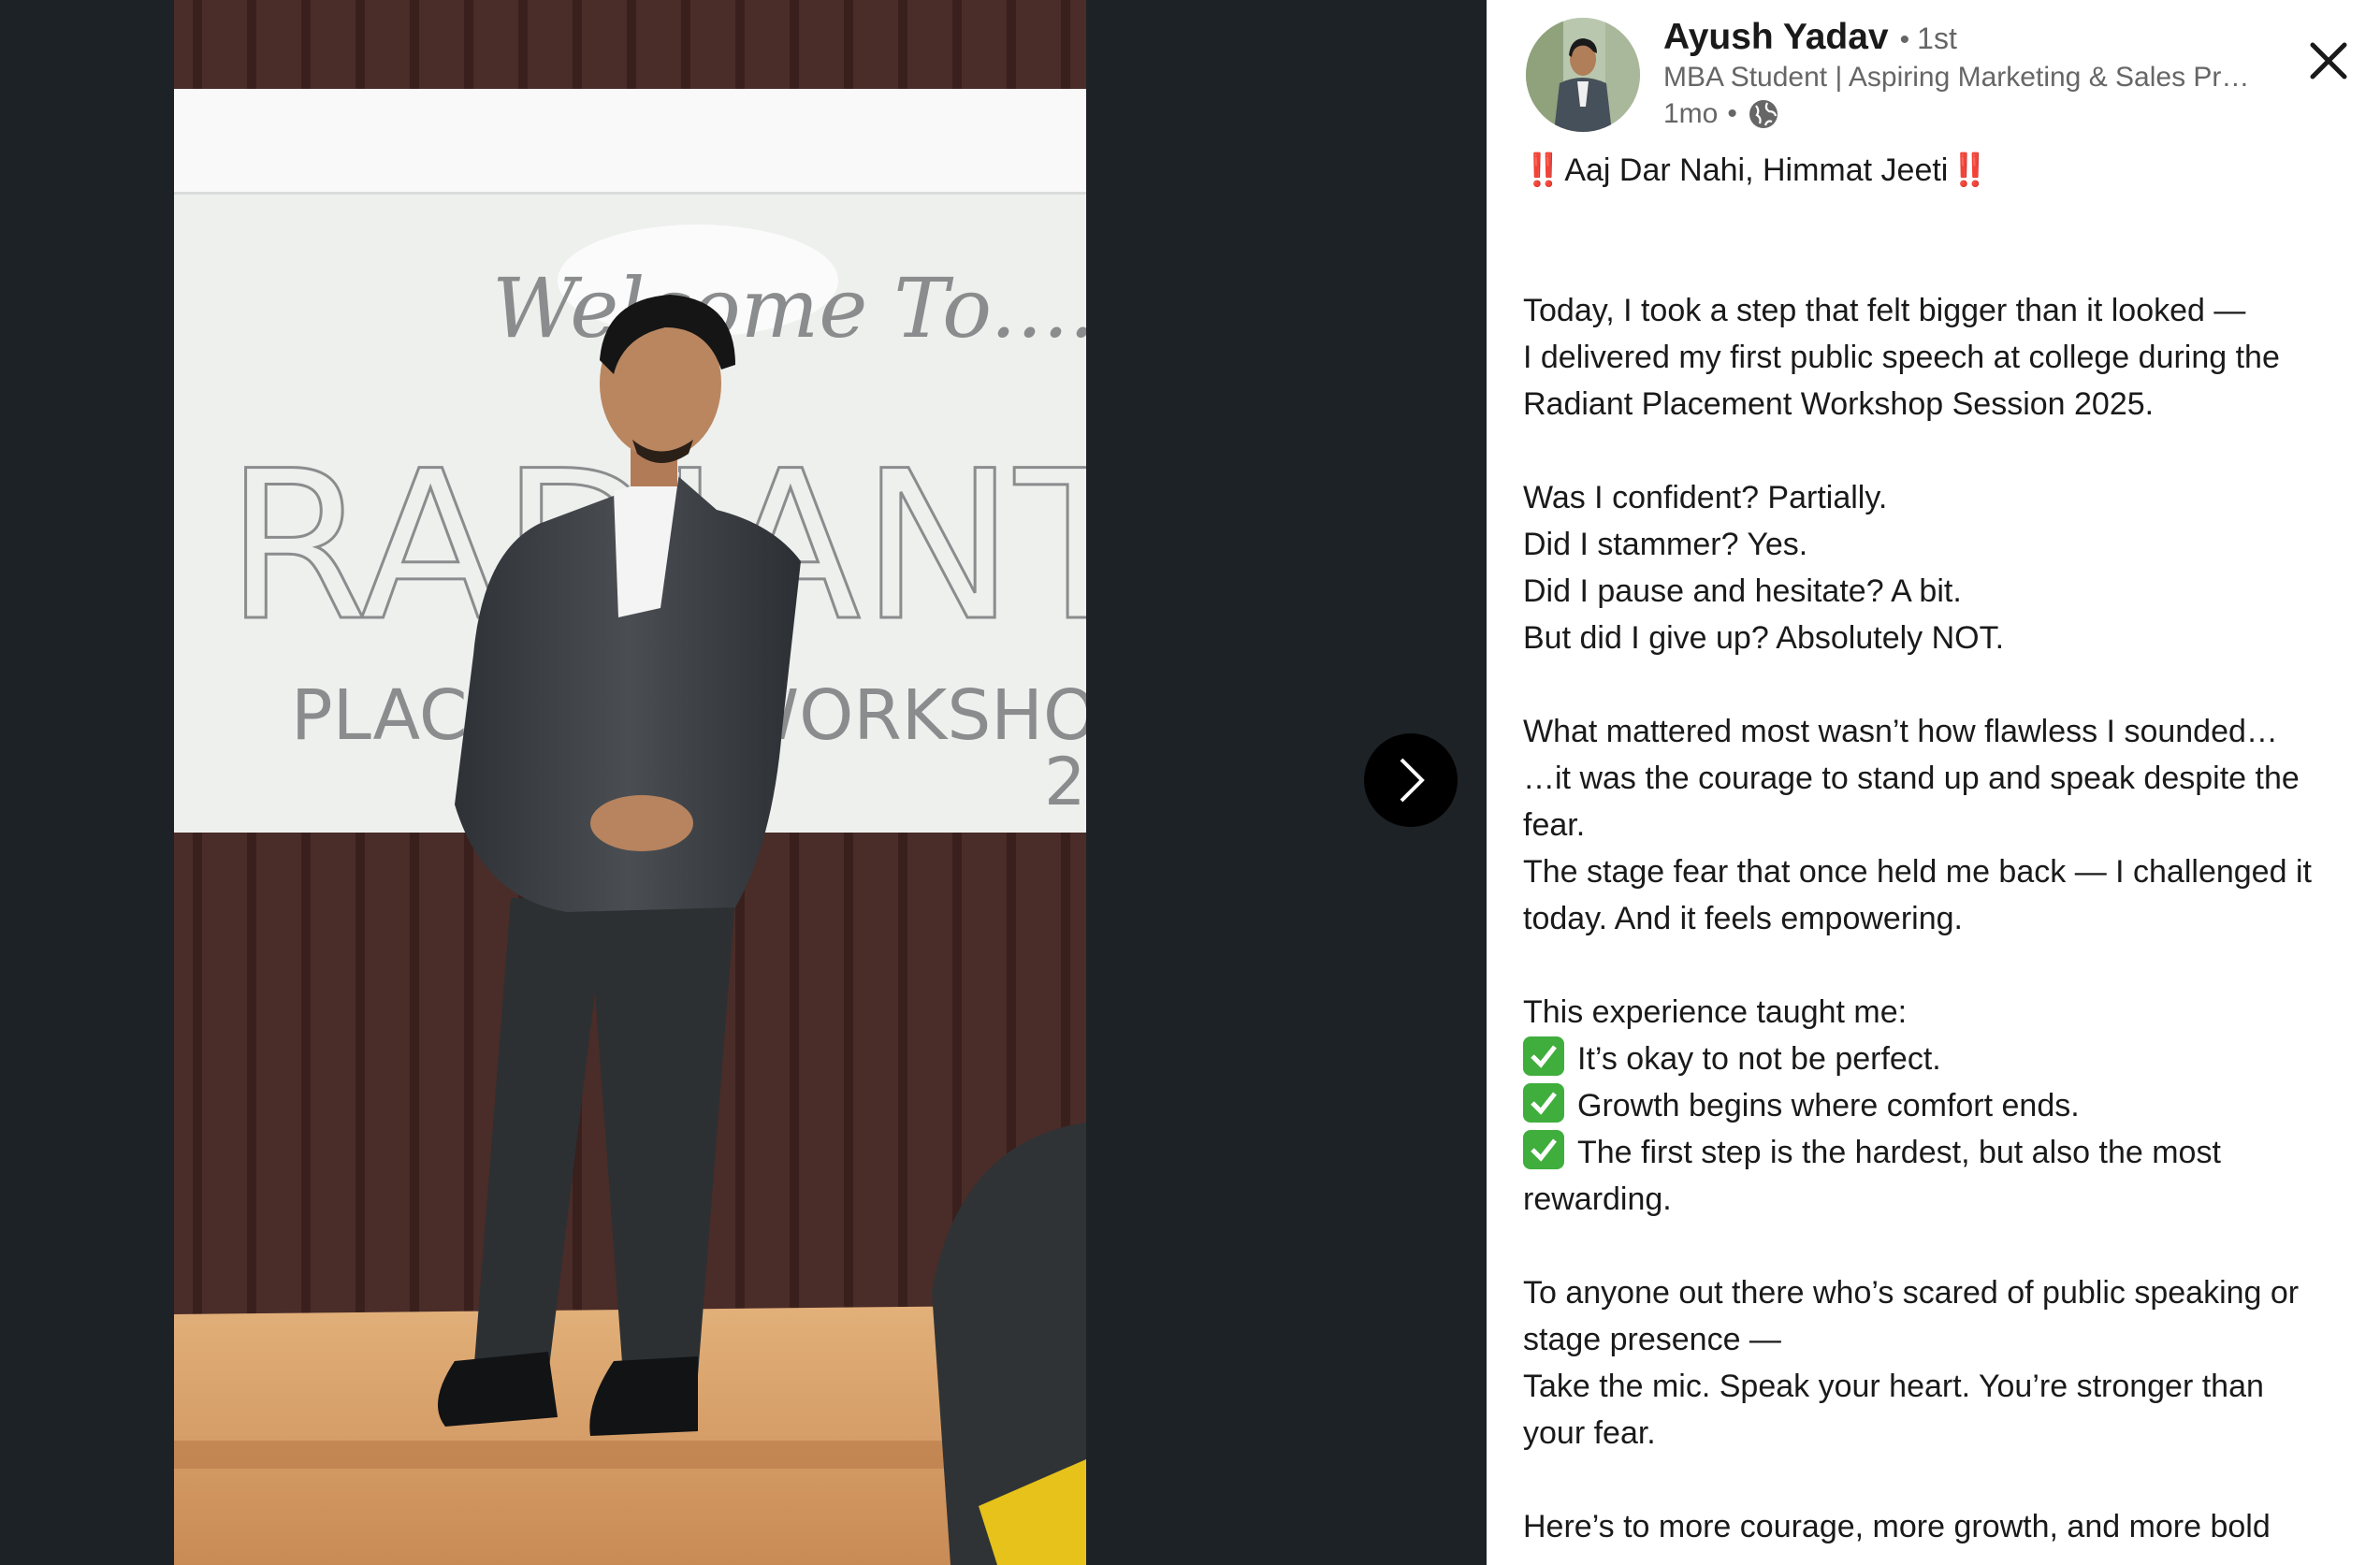 This screenshot has width=2380, height=1565. What do you see at coordinates (1721, 114) in the screenshot?
I see `post-meta: 1mo •` at bounding box center [1721, 114].